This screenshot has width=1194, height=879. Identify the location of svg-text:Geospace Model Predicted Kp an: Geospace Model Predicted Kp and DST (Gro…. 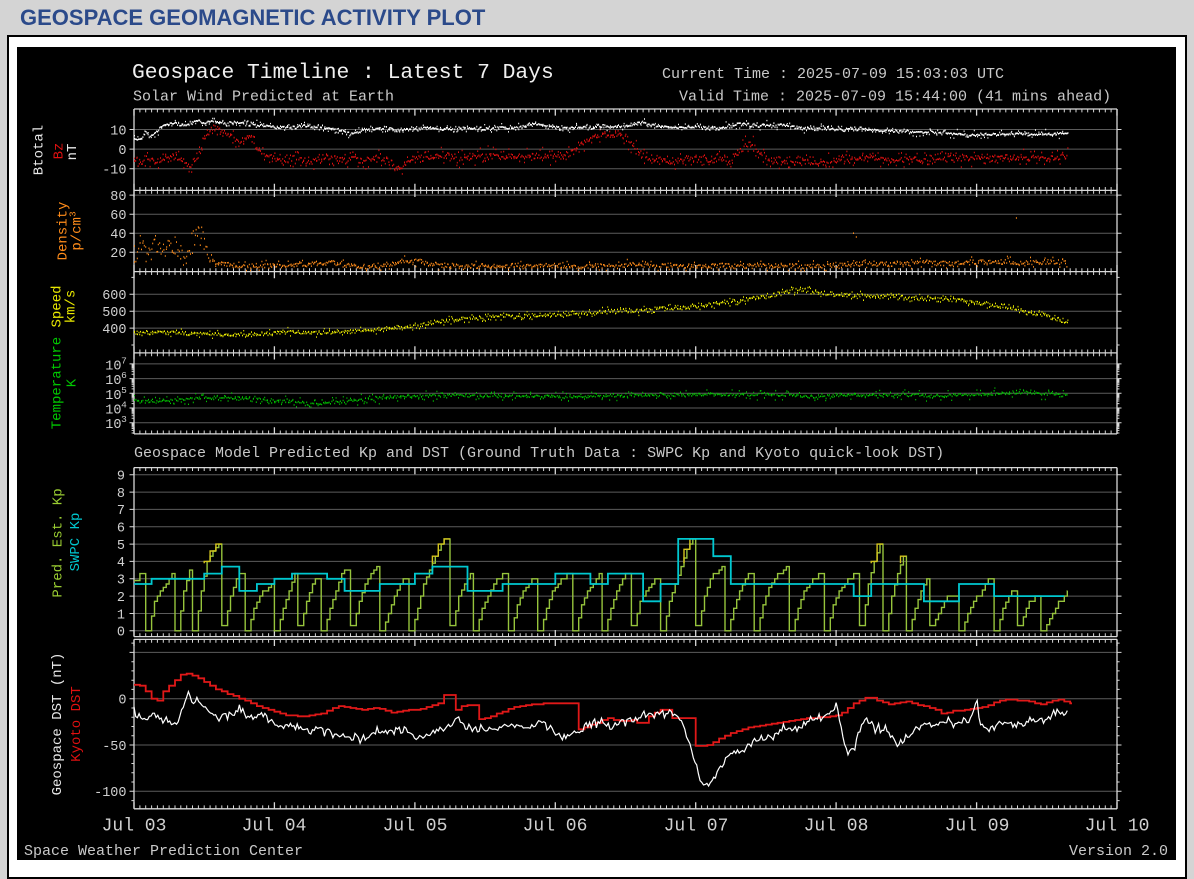
(539, 453).